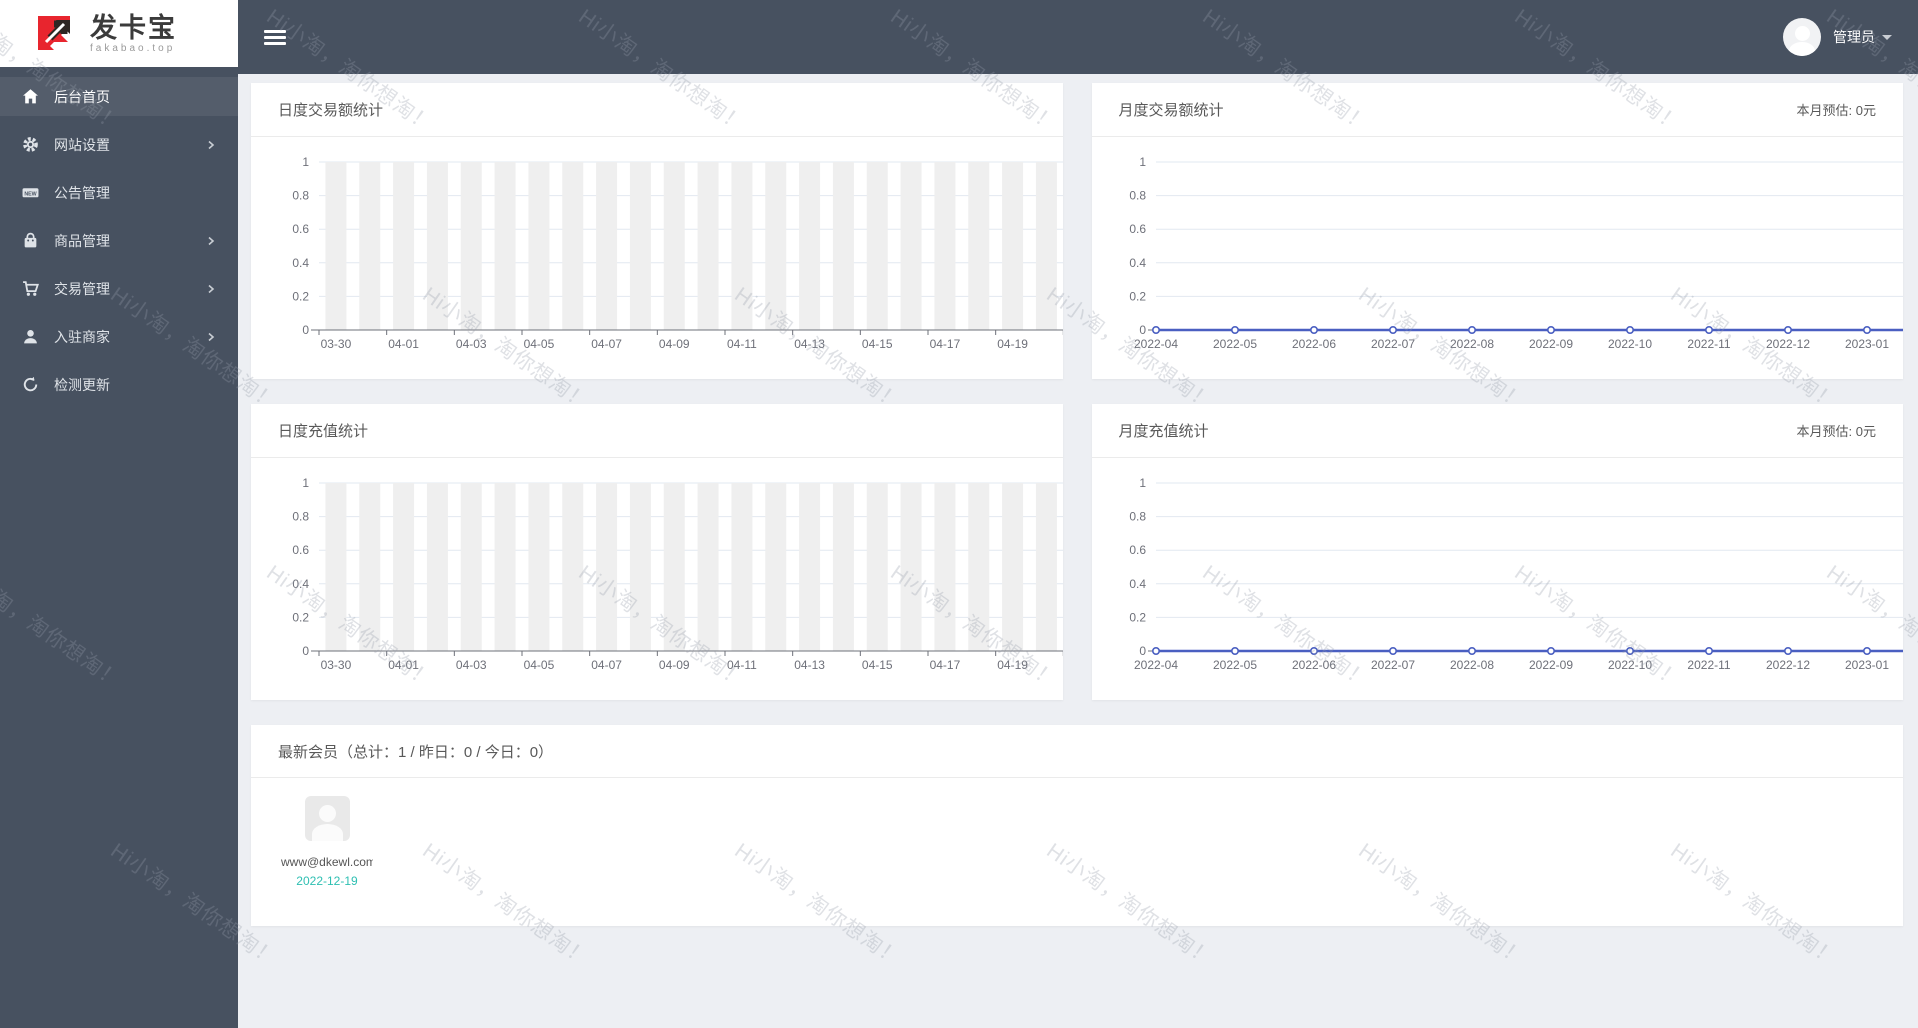 The image size is (1918, 1028). I want to click on sidebar-item-label: 检测更新, so click(82, 384).